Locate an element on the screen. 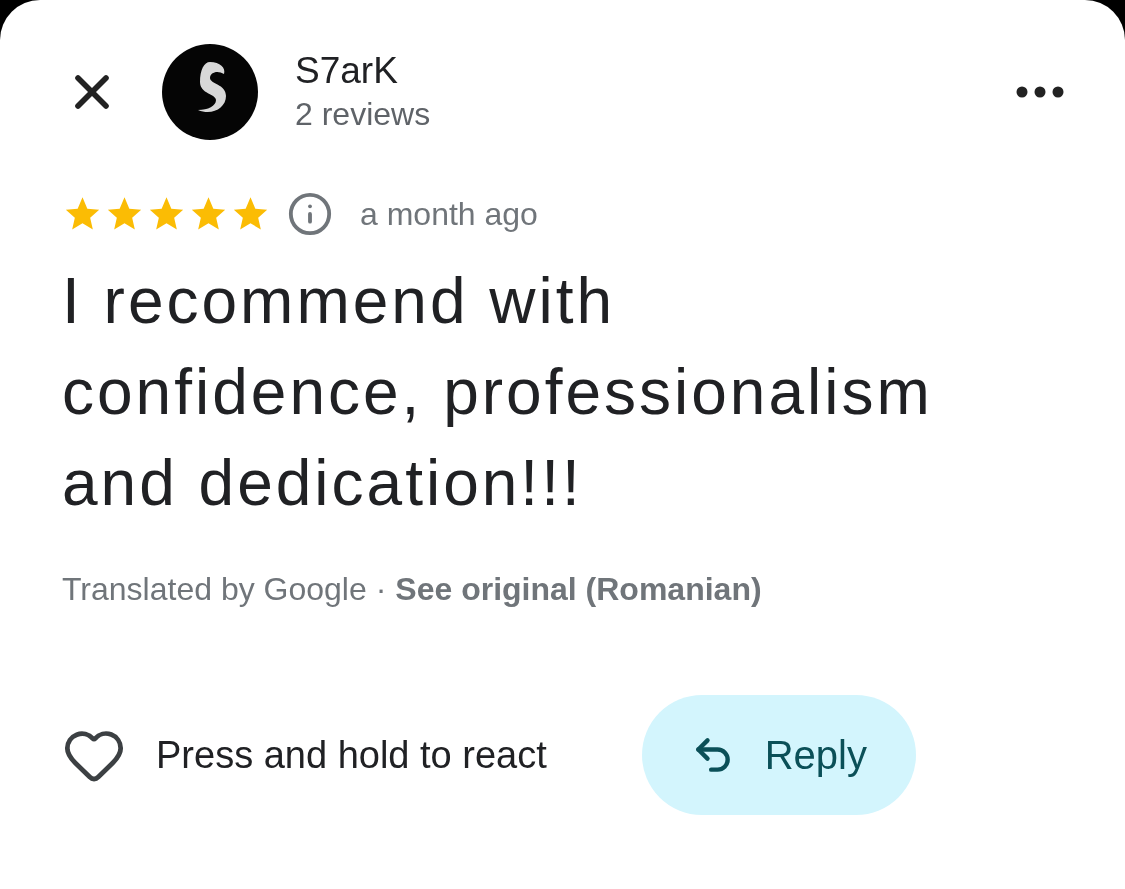  reply-button: Reply is located at coordinates (778, 755).